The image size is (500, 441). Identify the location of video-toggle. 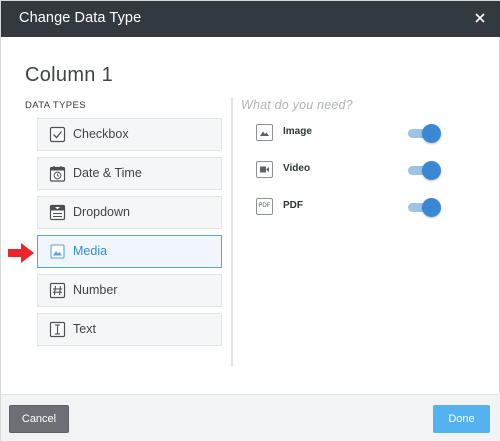
(425, 170).